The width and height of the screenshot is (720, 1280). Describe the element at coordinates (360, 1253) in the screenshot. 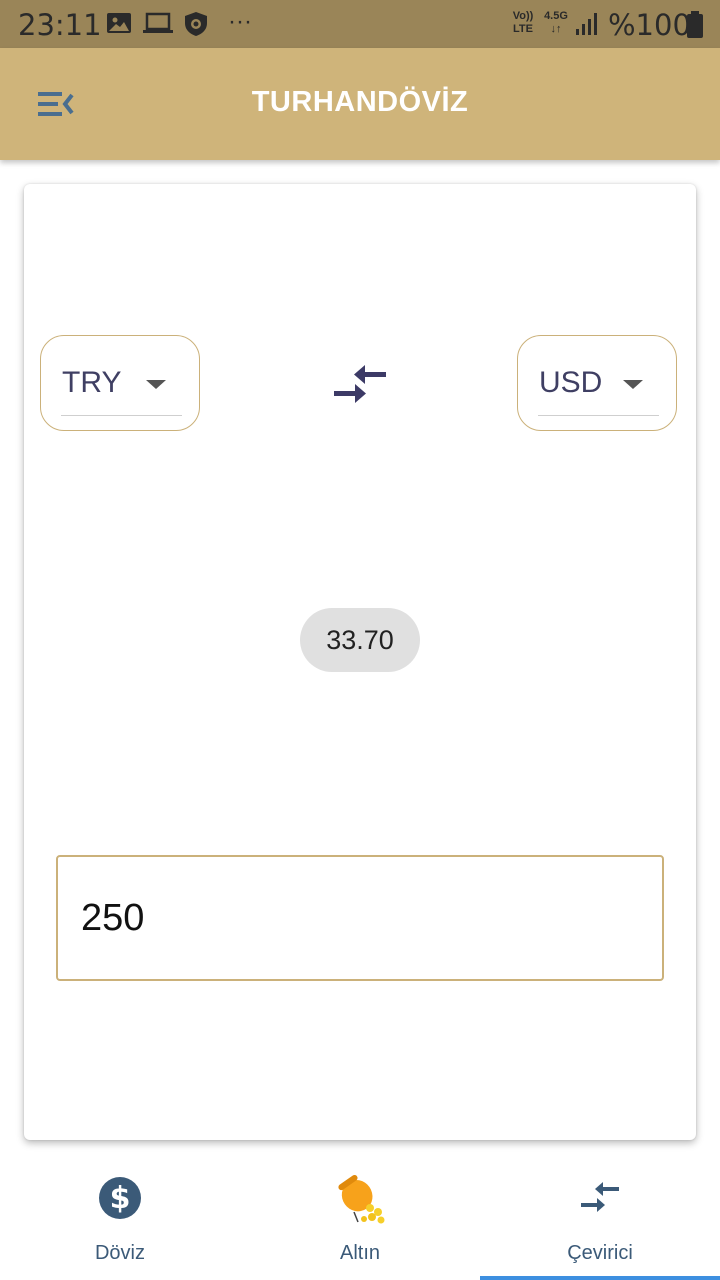

I see `nav-label: Altın` at that location.